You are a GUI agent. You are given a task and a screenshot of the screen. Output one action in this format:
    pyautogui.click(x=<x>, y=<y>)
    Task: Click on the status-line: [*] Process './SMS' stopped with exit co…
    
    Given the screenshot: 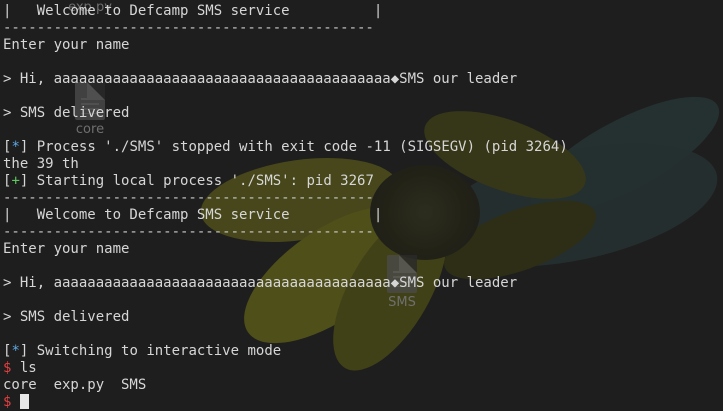 What is the action you would take?
    pyautogui.click(x=363, y=147)
    